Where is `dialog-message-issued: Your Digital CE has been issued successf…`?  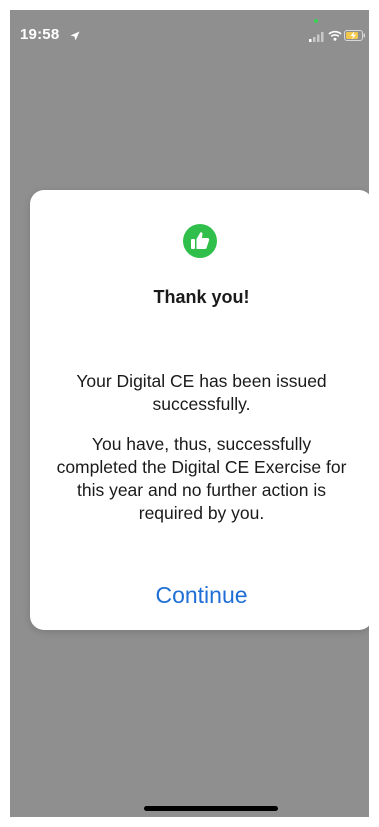 dialog-message-issued: Your Digital CE has been issued successf… is located at coordinates (201, 392).